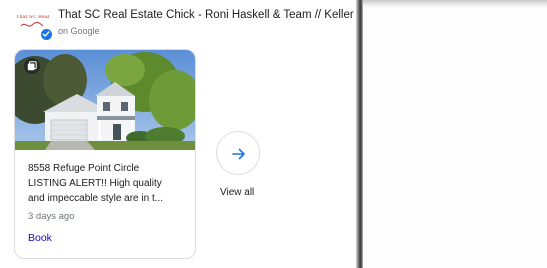 The image size is (547, 268). Describe the element at coordinates (455, 4) in the screenshot. I see `top-edge-shadow` at that location.